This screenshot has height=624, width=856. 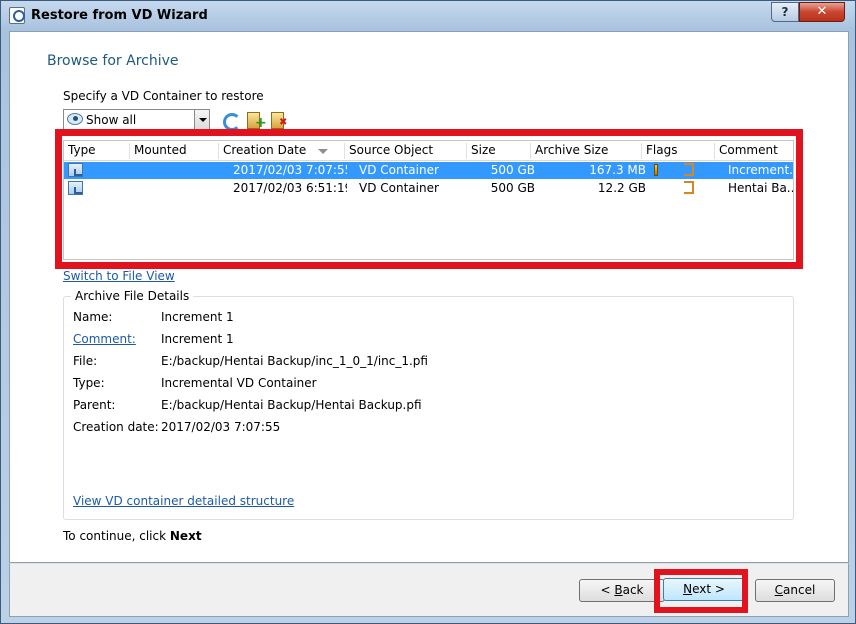 I want to click on type-value: Incremental VD Container, so click(x=239, y=383).